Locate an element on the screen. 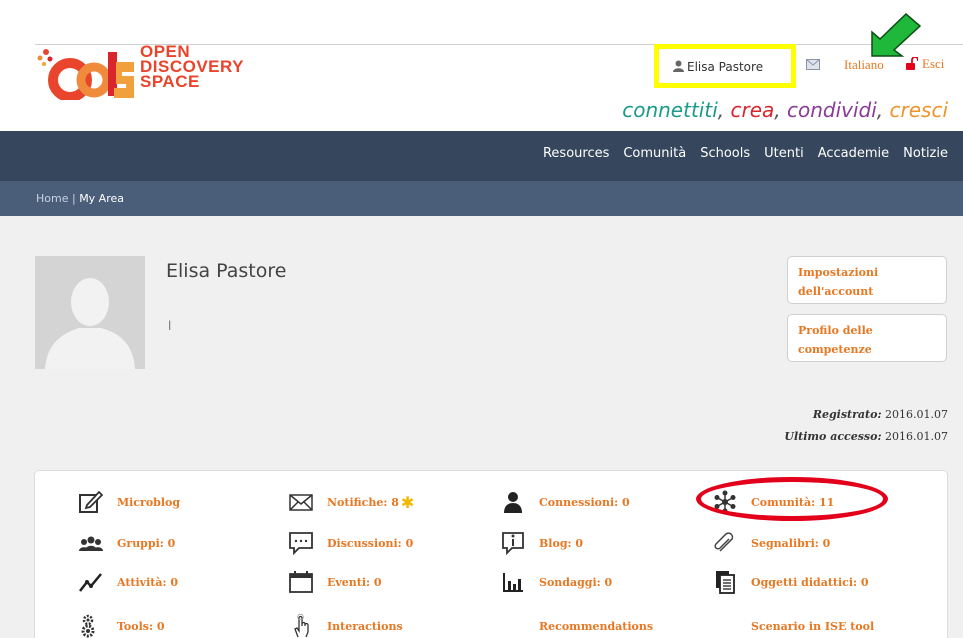 The width and height of the screenshot is (963, 638). tagline-sep-1: , is located at coordinates (724, 110).